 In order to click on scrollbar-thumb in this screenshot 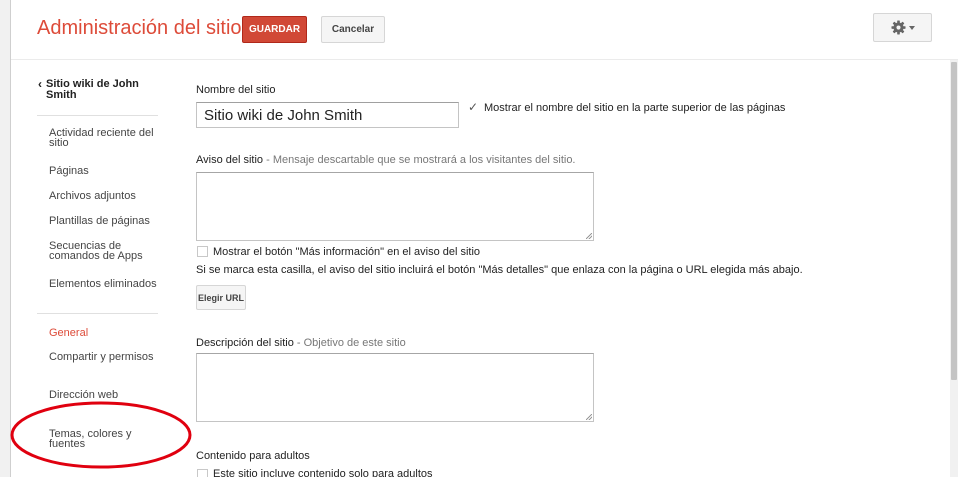, I will do `click(954, 221)`.